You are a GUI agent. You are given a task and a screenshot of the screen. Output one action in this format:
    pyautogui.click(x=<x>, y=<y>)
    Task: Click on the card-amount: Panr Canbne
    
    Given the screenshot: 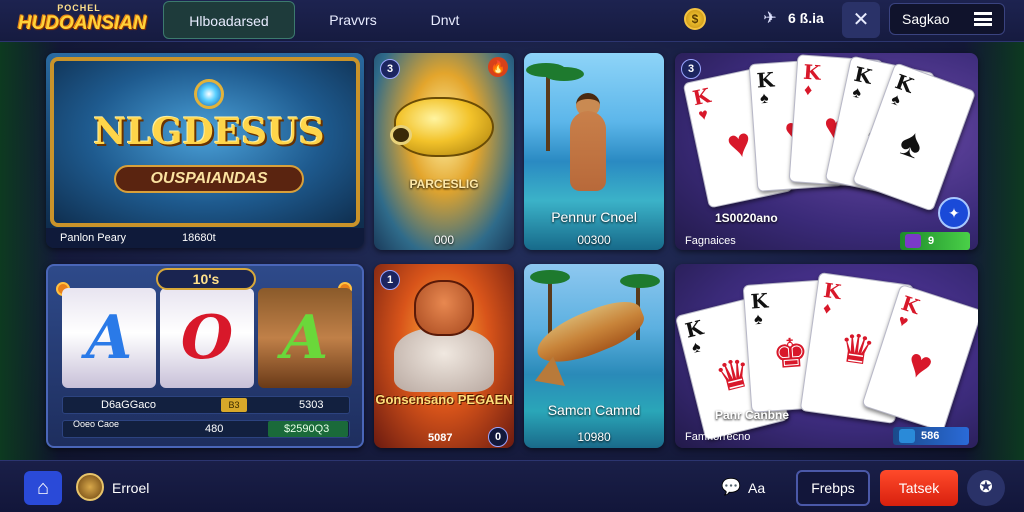 What is the action you would take?
    pyautogui.click(x=752, y=415)
    